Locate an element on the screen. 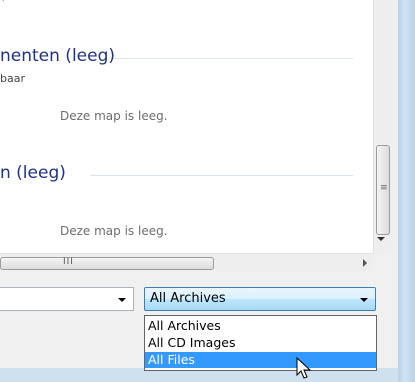 The image size is (415, 382). horizontal-scroll-thumb: III is located at coordinates (107, 263).